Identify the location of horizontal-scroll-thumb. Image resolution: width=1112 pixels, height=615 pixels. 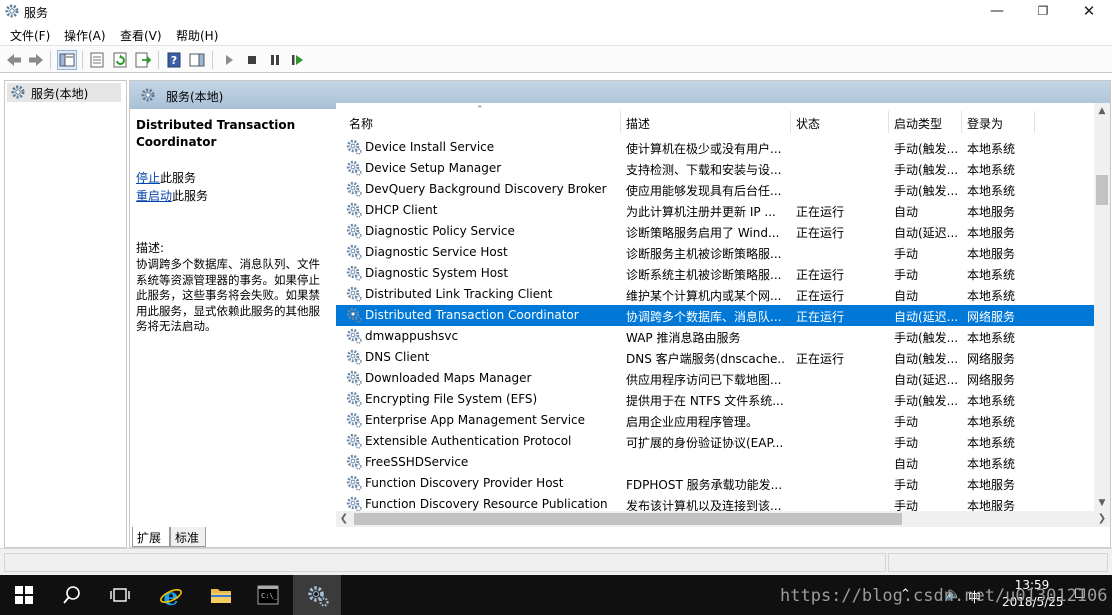
(628, 519).